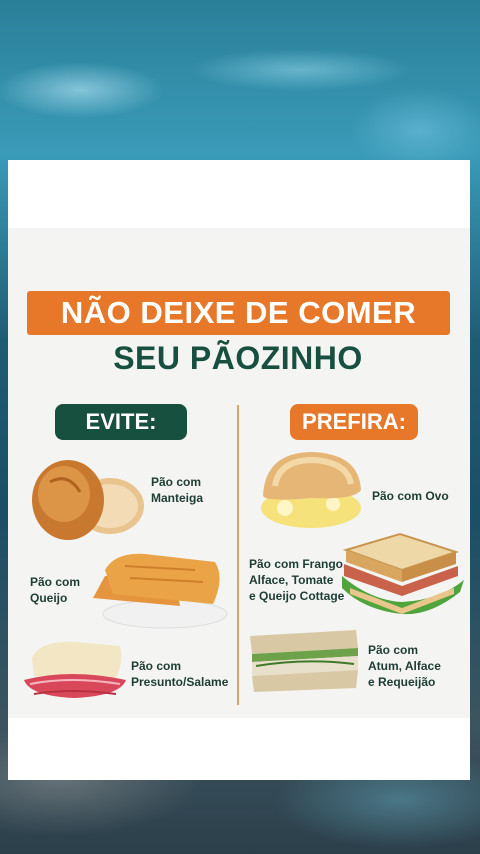 The image size is (480, 854). Describe the element at coordinates (180, 674) in the screenshot. I see `avoid-item-label: Pão com Presunto/Salame` at that location.